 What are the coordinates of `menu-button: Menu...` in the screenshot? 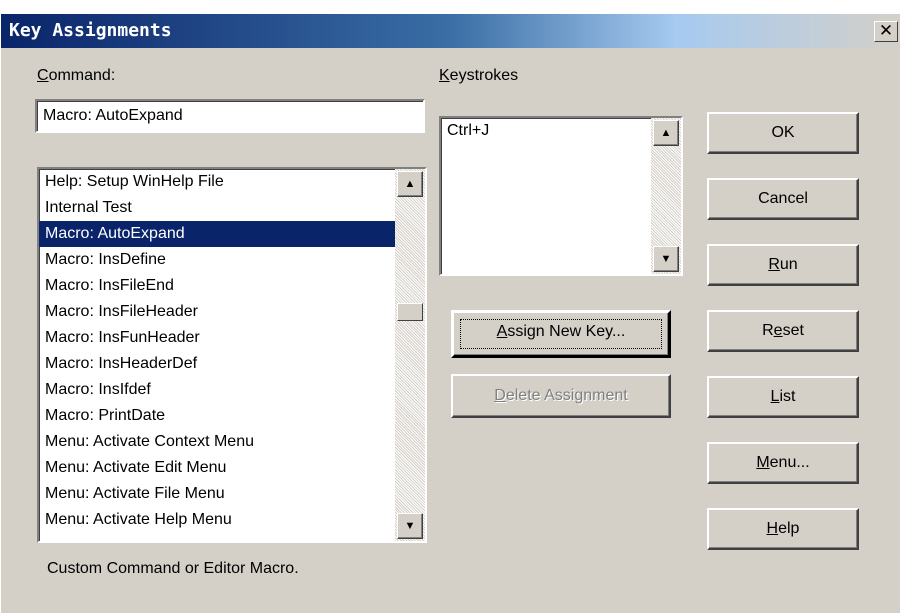 It's located at (783, 463).